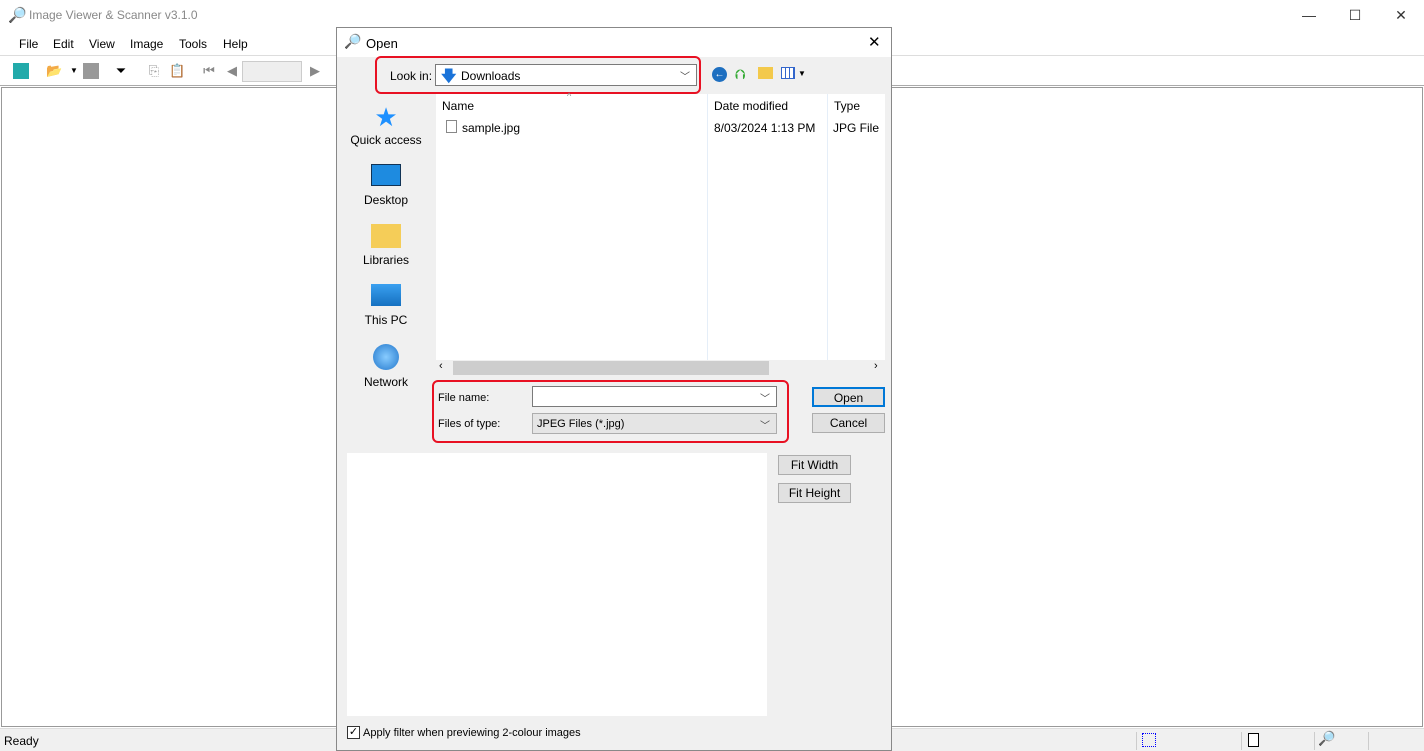 The image size is (1424, 751). What do you see at coordinates (272, 71) in the screenshot?
I see `page-select` at bounding box center [272, 71].